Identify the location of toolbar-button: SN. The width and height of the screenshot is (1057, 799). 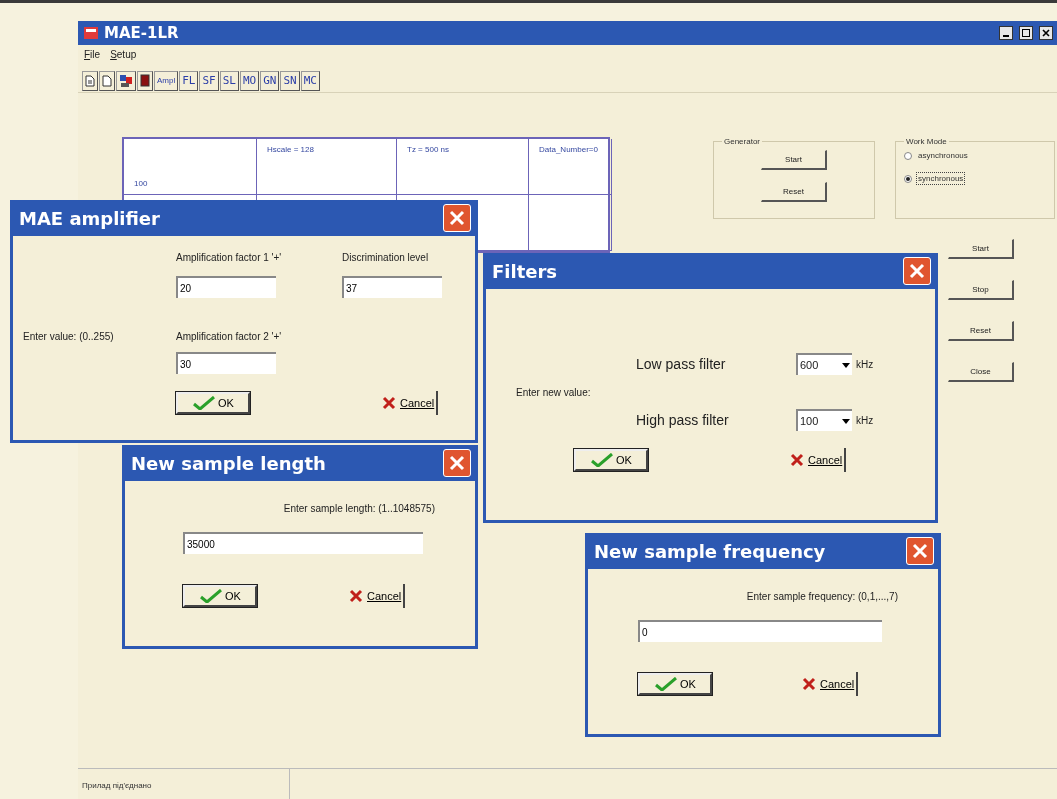
(290, 80).